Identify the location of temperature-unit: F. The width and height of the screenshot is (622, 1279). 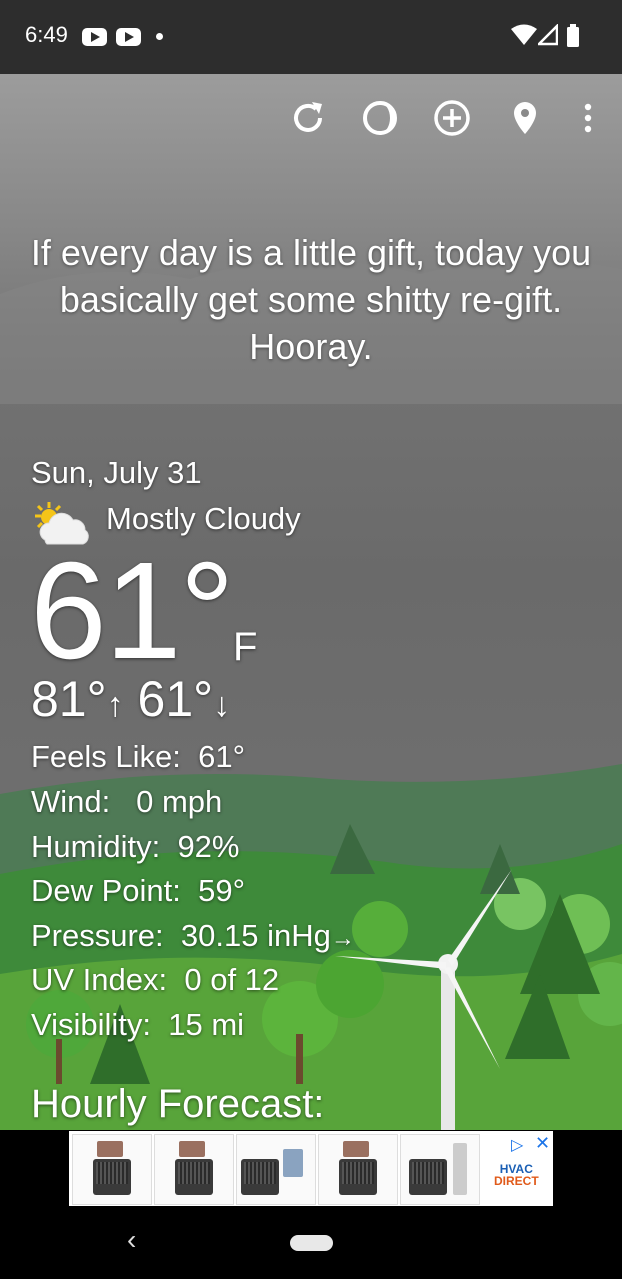
(245, 647).